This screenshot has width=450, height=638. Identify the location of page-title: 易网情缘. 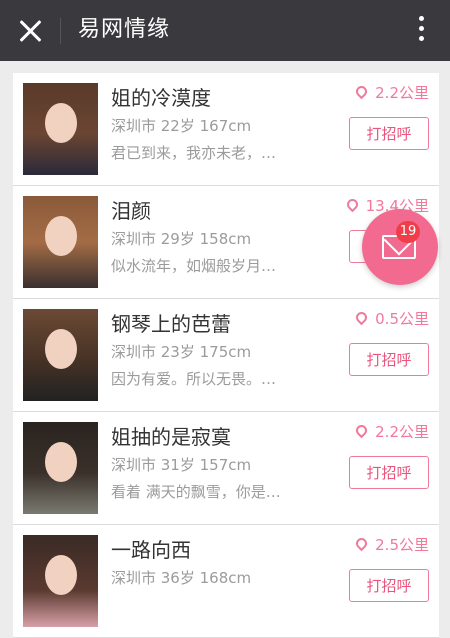
(124, 29).